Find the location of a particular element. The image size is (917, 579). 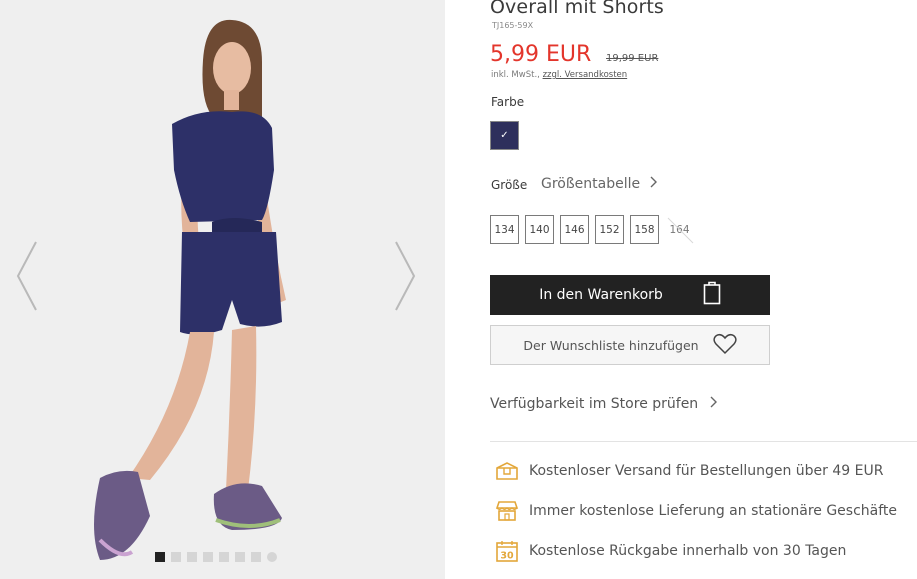

calendar-30-icon: 30 is located at coordinates (506, 550).